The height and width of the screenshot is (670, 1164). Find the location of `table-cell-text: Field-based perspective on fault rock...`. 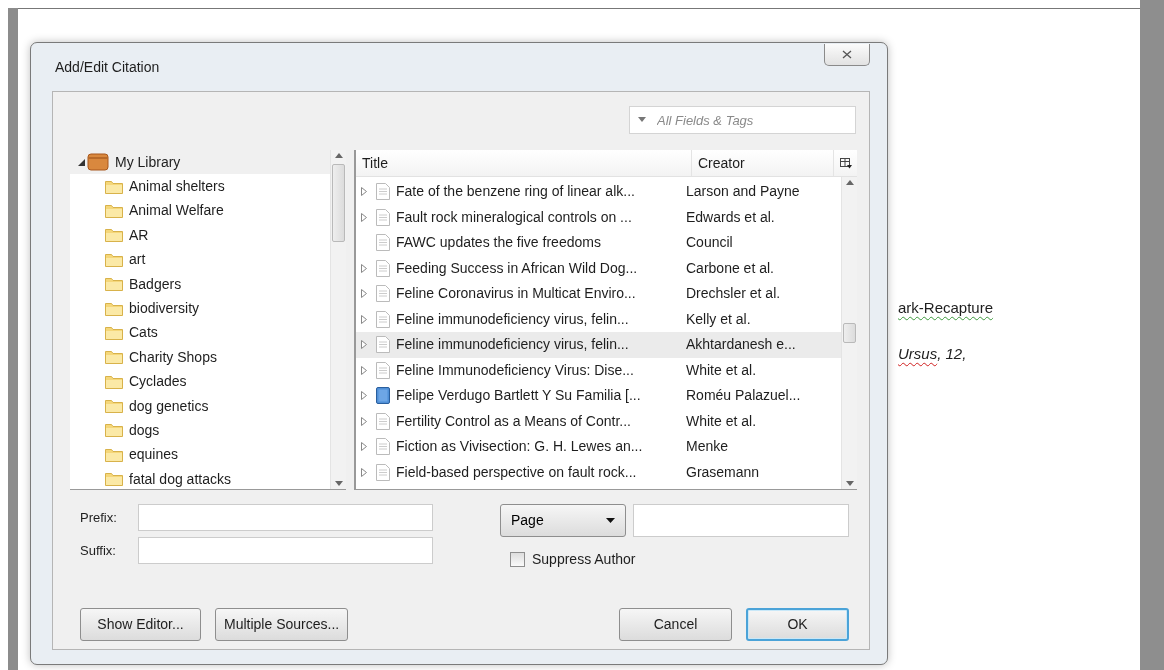

table-cell-text: Field-based perspective on fault rock... is located at coordinates (516, 472).